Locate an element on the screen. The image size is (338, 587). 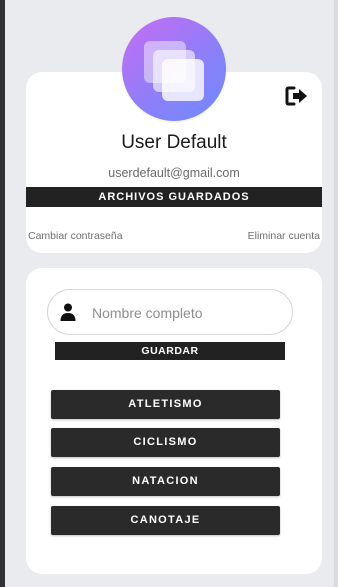
full-name-field is located at coordinates (170, 312).